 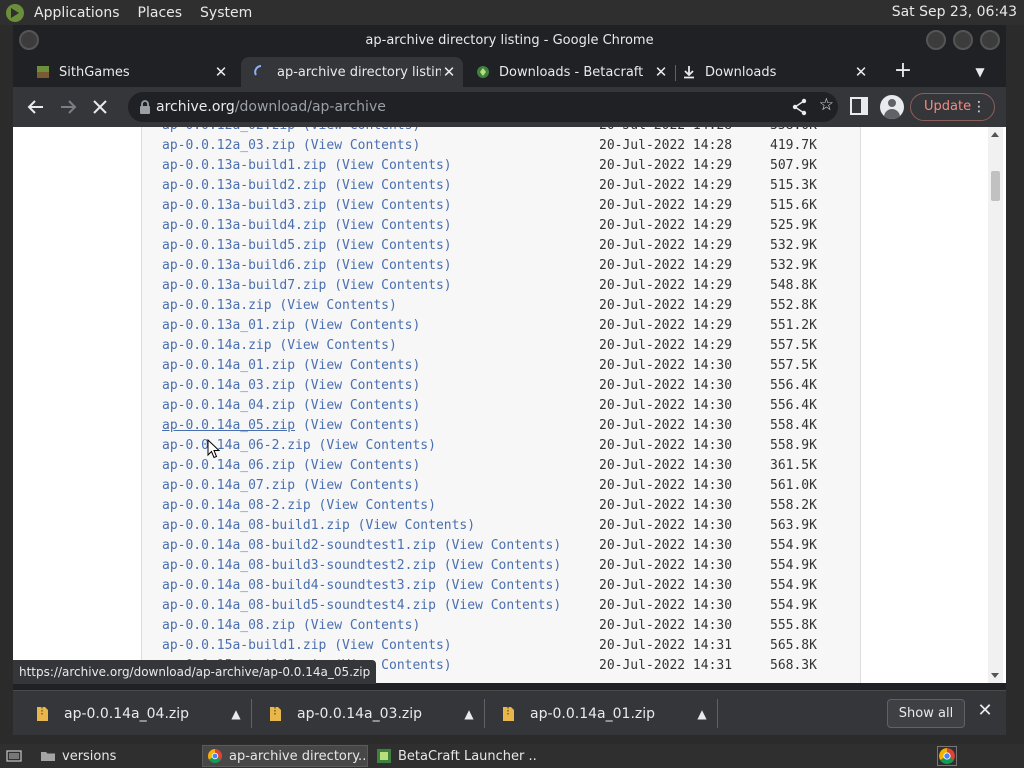 What do you see at coordinates (244, 185) in the screenshot?
I see `file-link: ap-0.0.13a-build2.zip` at bounding box center [244, 185].